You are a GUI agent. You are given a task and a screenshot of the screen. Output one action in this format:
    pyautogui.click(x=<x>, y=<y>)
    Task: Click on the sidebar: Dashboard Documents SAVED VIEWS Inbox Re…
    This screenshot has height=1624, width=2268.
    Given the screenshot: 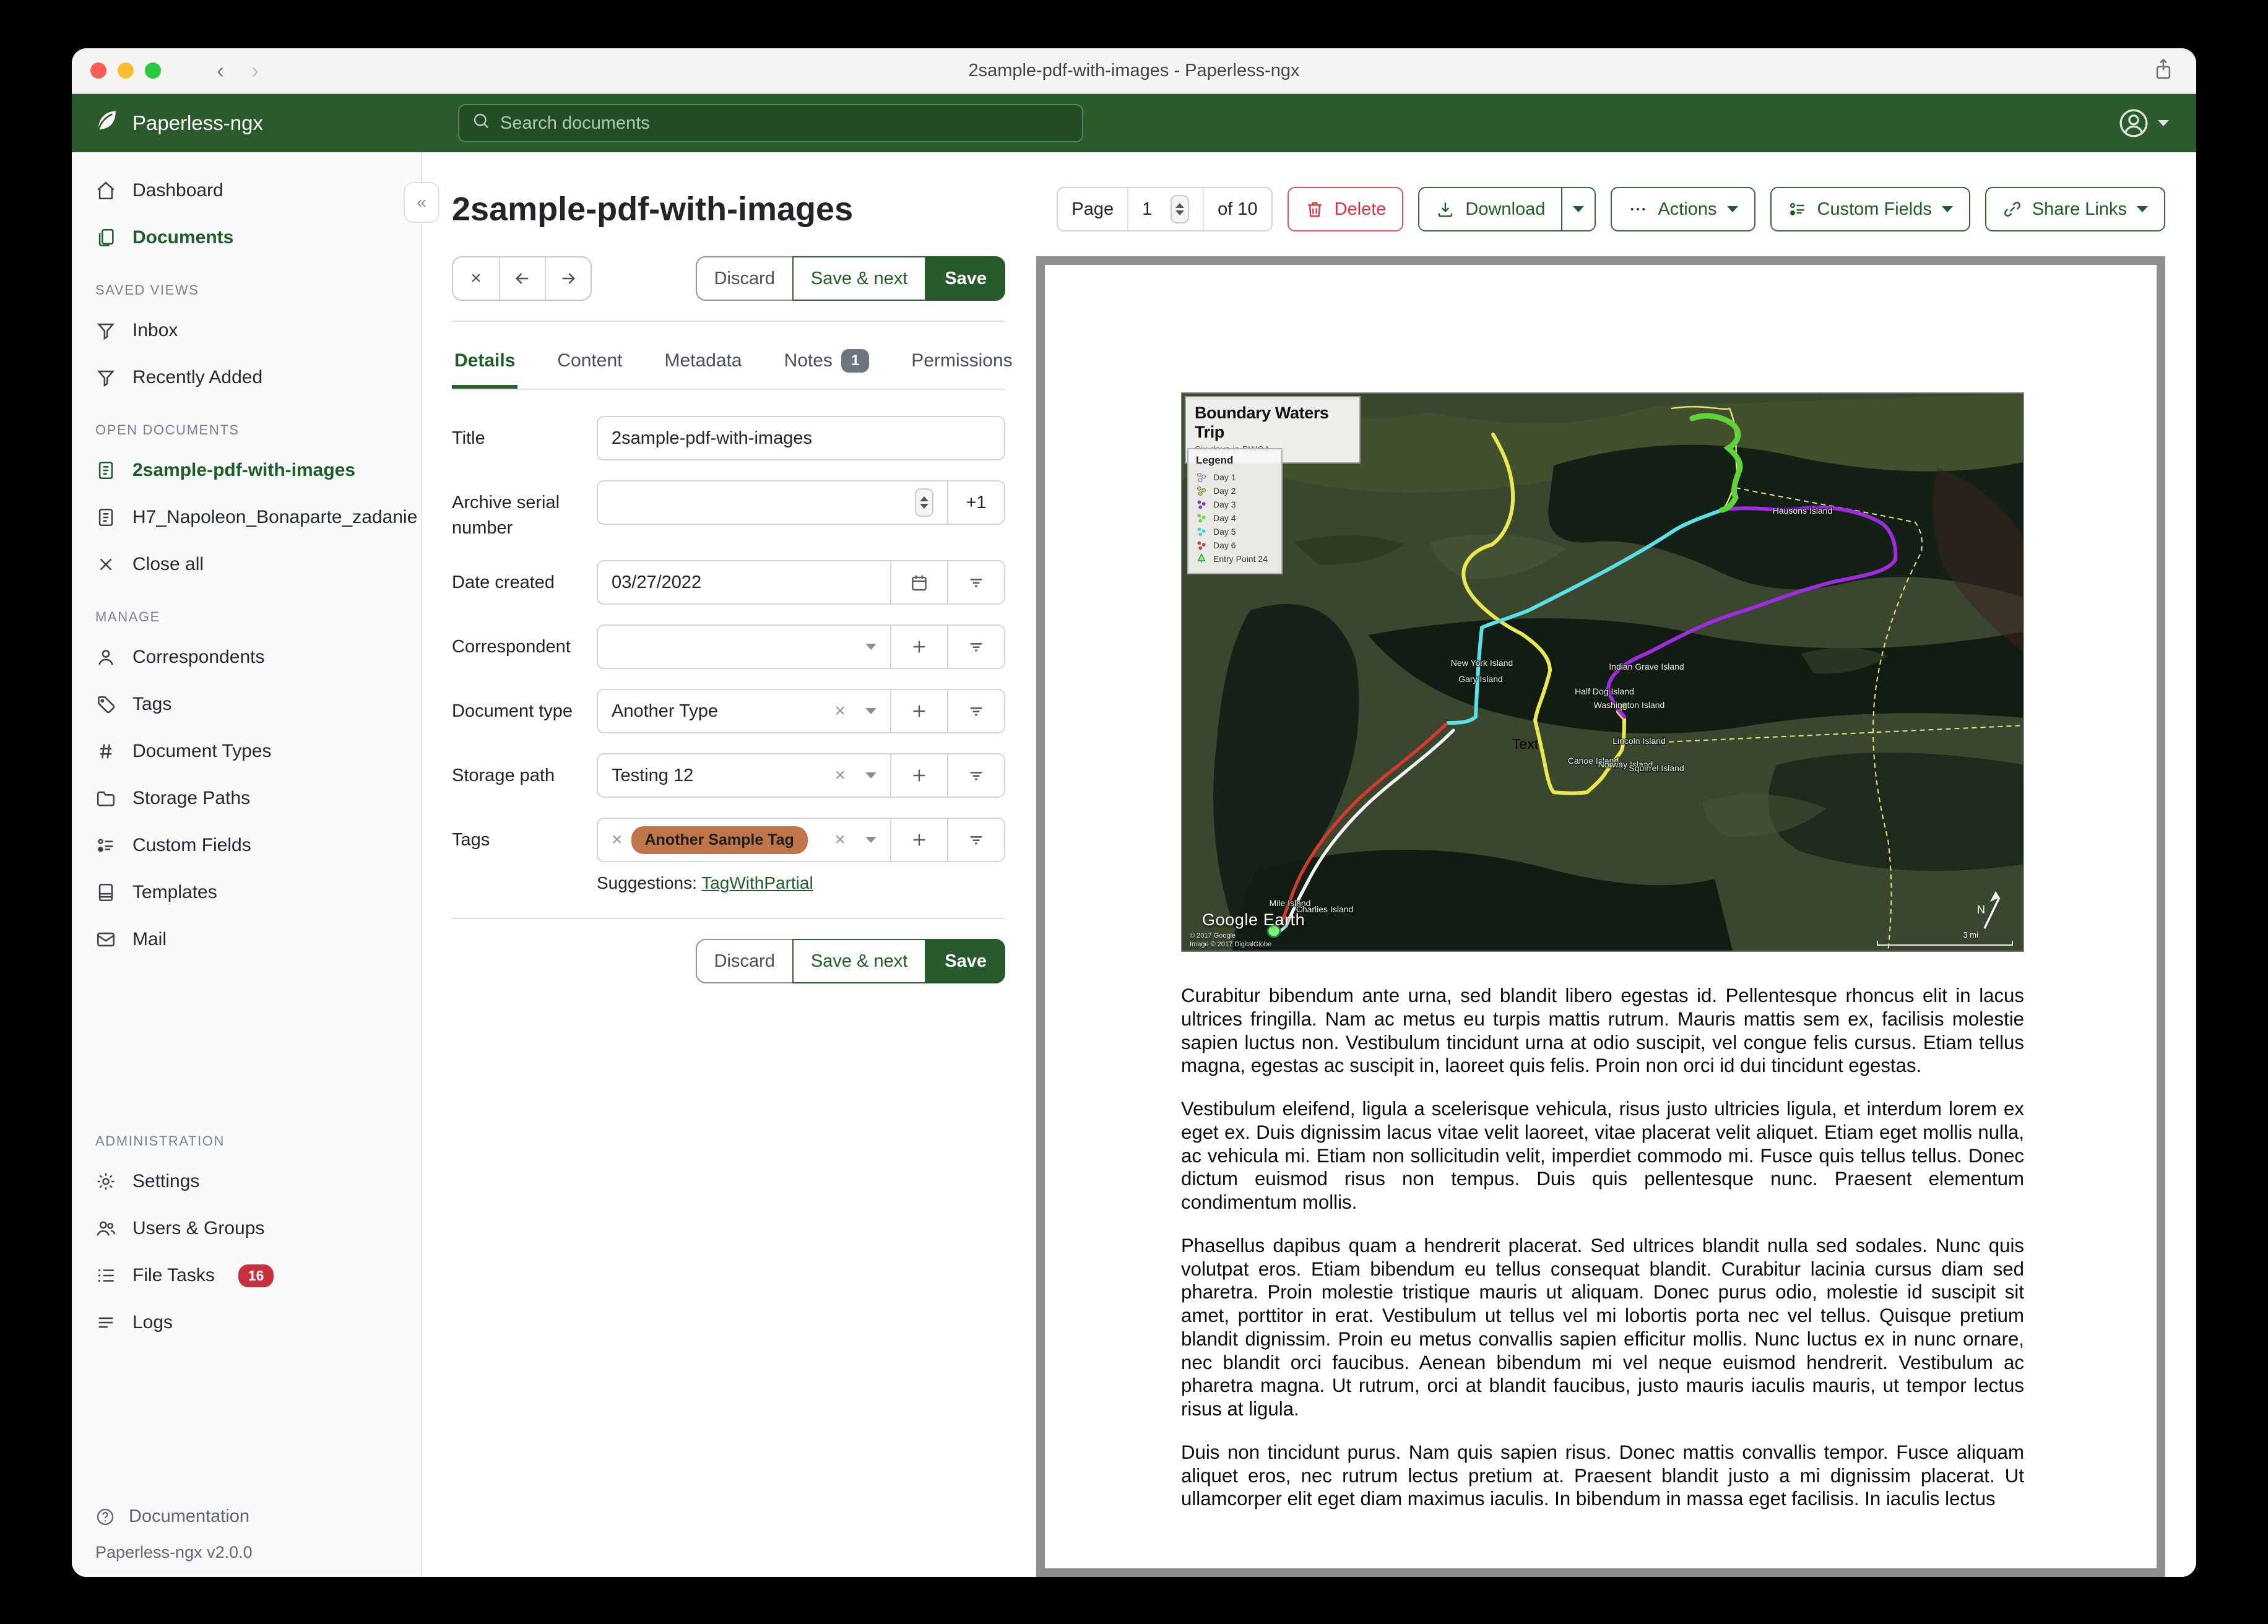 What is the action you would take?
    pyautogui.click(x=247, y=864)
    